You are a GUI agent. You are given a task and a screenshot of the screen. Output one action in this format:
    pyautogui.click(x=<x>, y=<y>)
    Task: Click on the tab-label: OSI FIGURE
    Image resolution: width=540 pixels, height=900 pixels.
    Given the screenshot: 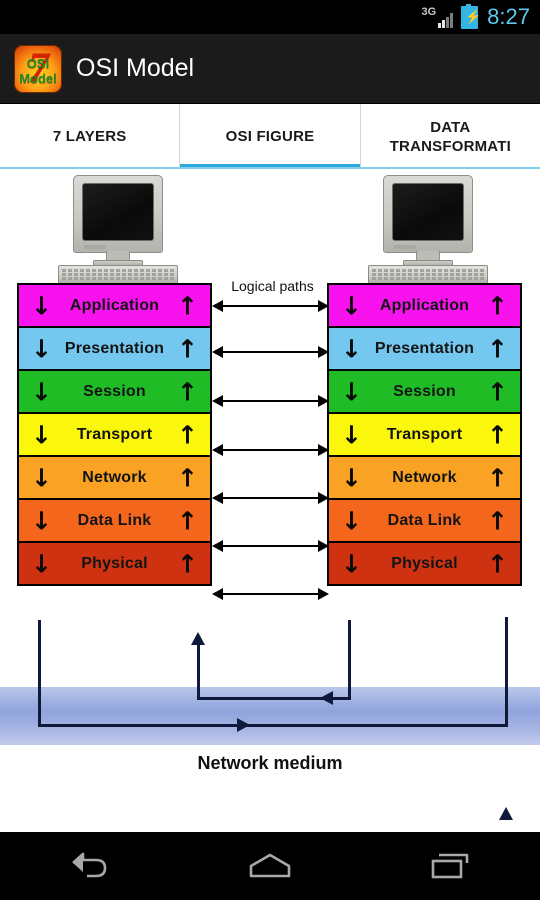 What is the action you would take?
    pyautogui.click(x=270, y=136)
    